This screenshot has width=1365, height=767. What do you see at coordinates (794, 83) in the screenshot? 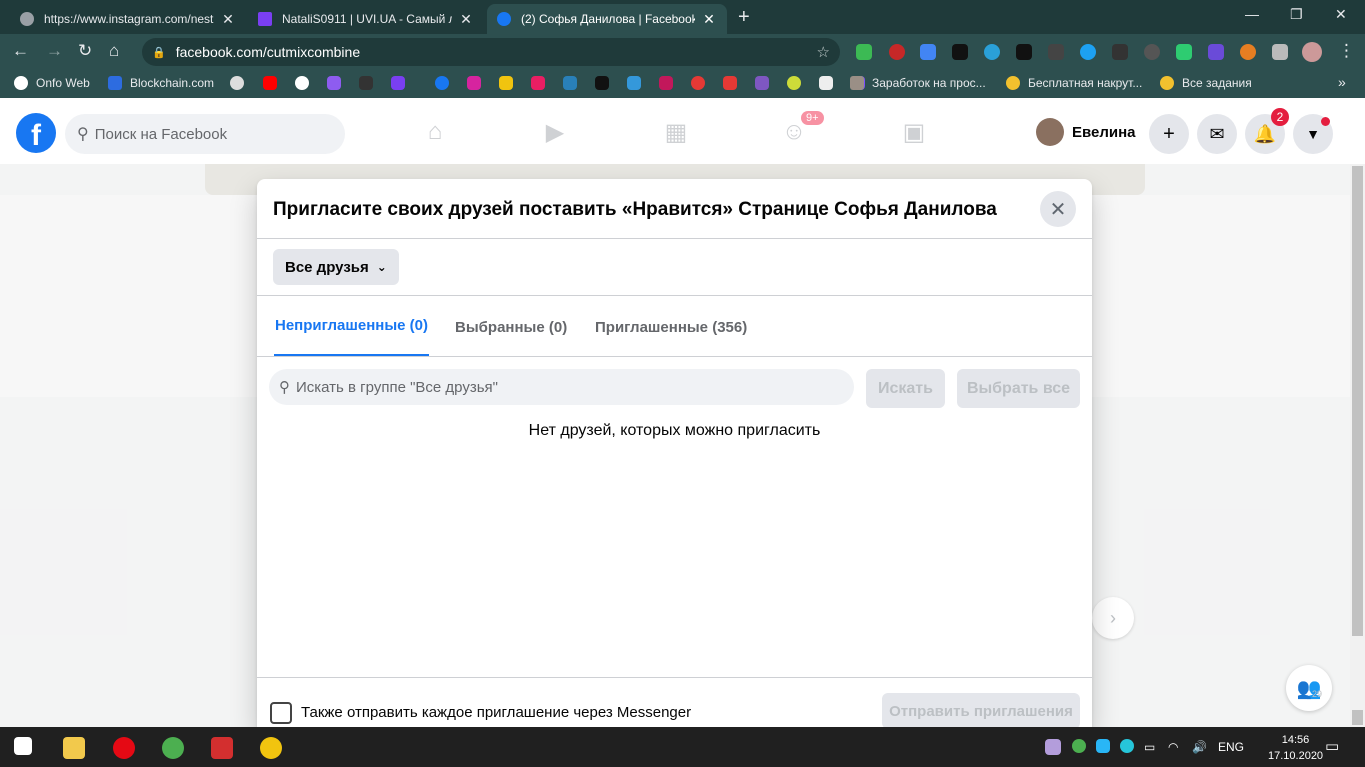
I see `e-coin-icon` at bounding box center [794, 83].